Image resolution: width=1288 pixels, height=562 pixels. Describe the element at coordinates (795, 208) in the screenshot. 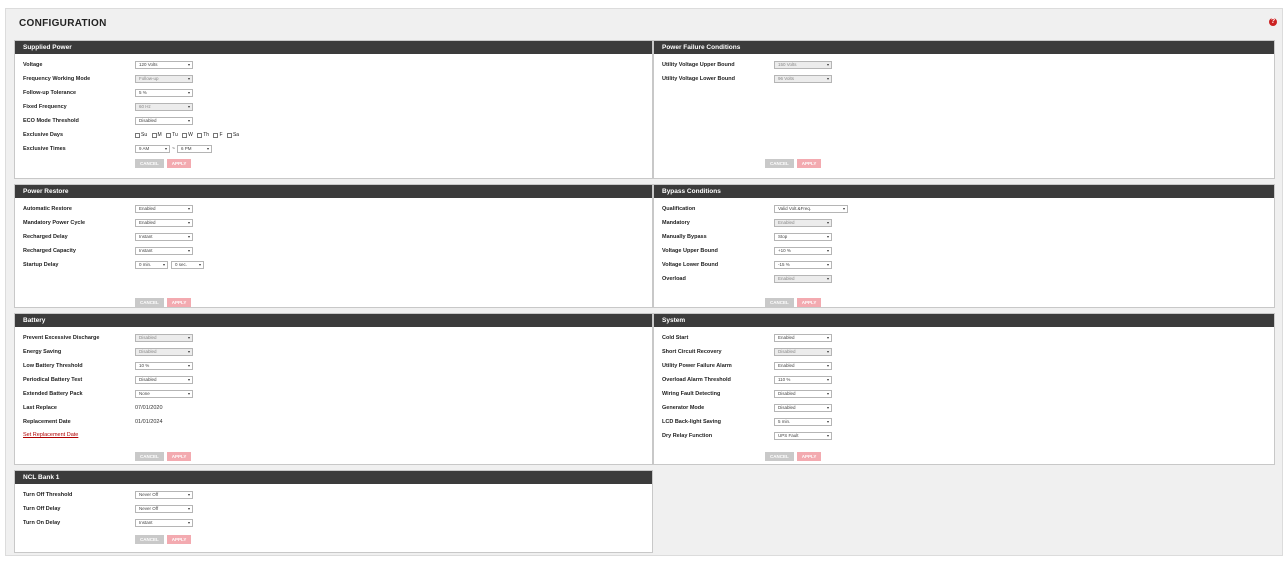

I see `select-value: Valid Volt.&Freq.` at that location.